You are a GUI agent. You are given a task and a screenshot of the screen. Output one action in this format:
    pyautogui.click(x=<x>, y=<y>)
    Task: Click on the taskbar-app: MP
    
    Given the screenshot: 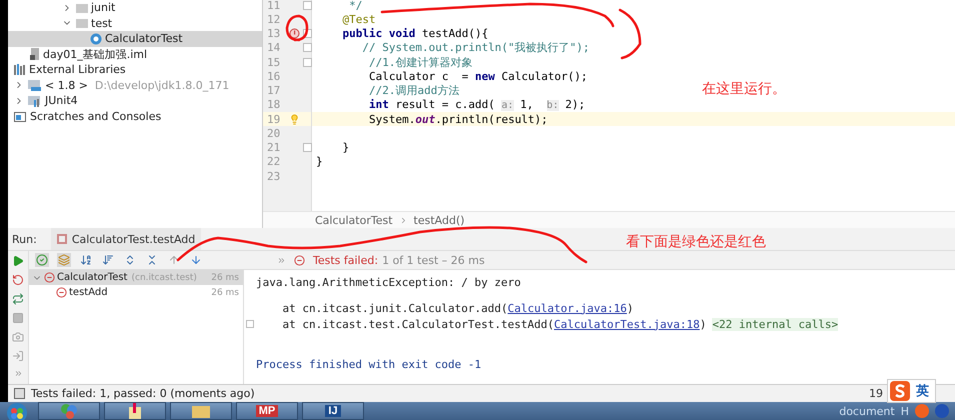 What is the action you would take?
    pyautogui.click(x=267, y=411)
    